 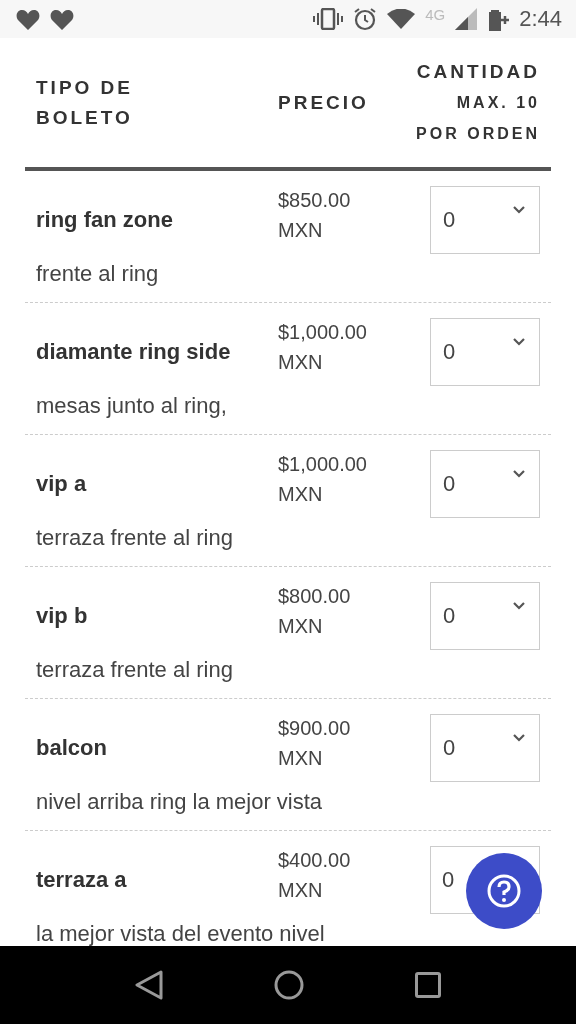 What do you see at coordinates (365, 19) in the screenshot?
I see `alarm-icon` at bounding box center [365, 19].